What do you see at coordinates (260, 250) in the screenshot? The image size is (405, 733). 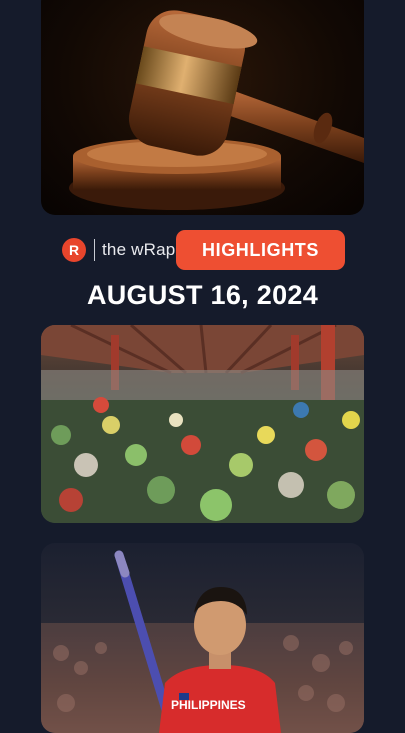 I see `highlights-pill: HIGHLIGHTS` at bounding box center [260, 250].